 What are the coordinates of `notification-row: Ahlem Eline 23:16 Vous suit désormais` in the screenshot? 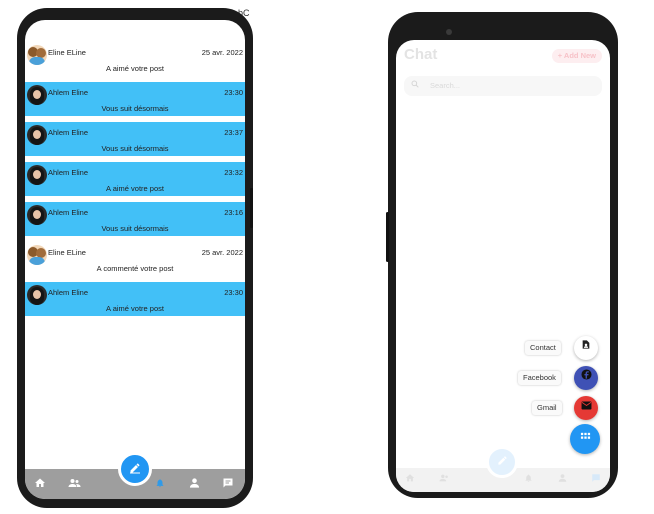 It's located at (135, 219).